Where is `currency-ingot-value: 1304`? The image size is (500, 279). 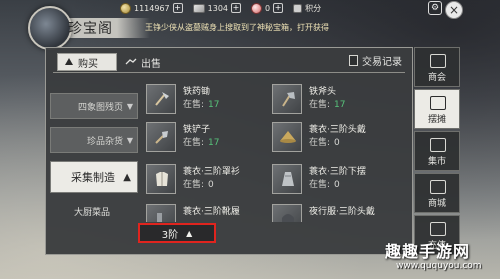 currency-ingot-value: 1304 is located at coordinates (217, 8).